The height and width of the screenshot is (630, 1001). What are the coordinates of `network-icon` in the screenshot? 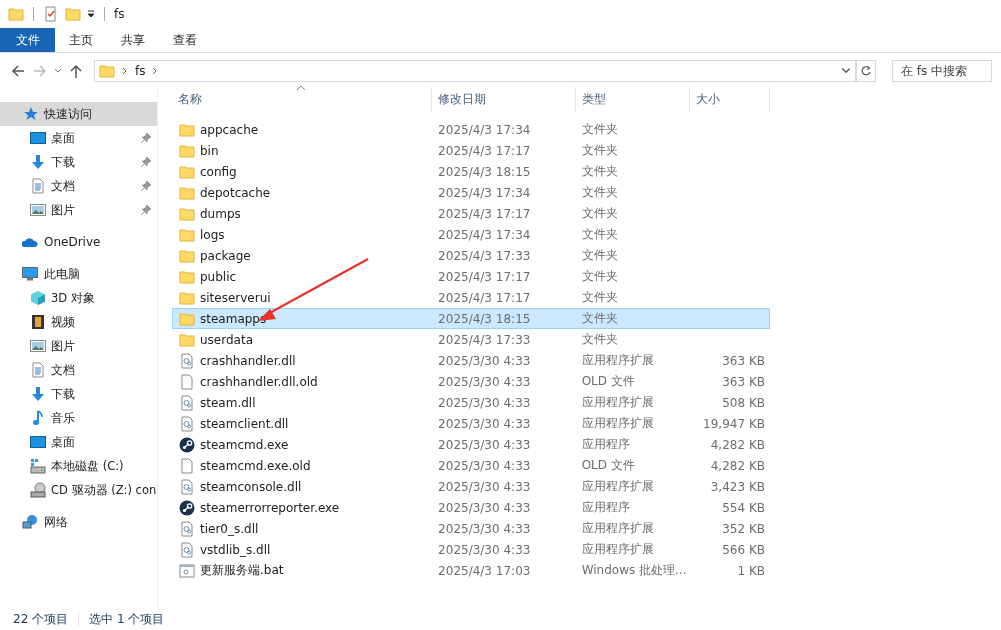 It's located at (30, 522).